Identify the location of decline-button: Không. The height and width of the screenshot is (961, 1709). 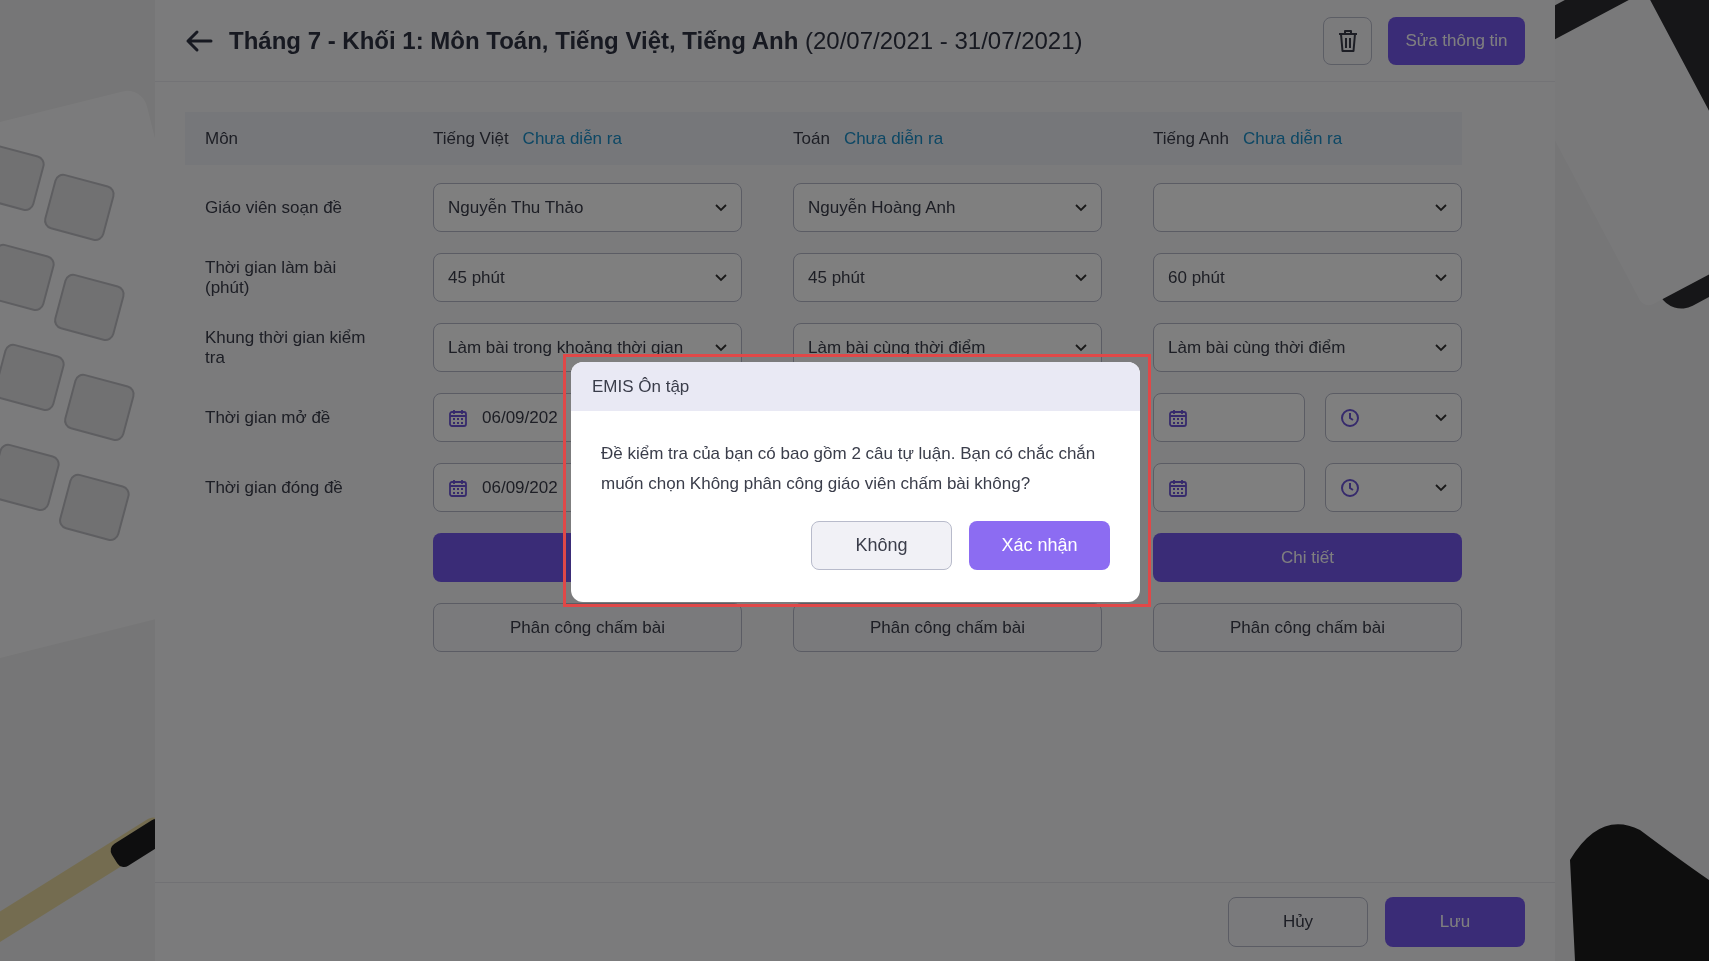
(881, 545).